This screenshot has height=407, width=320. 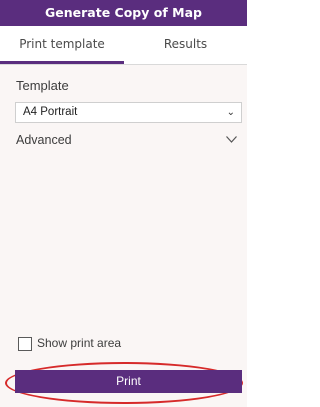 I want to click on print-button: Print, so click(x=128, y=381).